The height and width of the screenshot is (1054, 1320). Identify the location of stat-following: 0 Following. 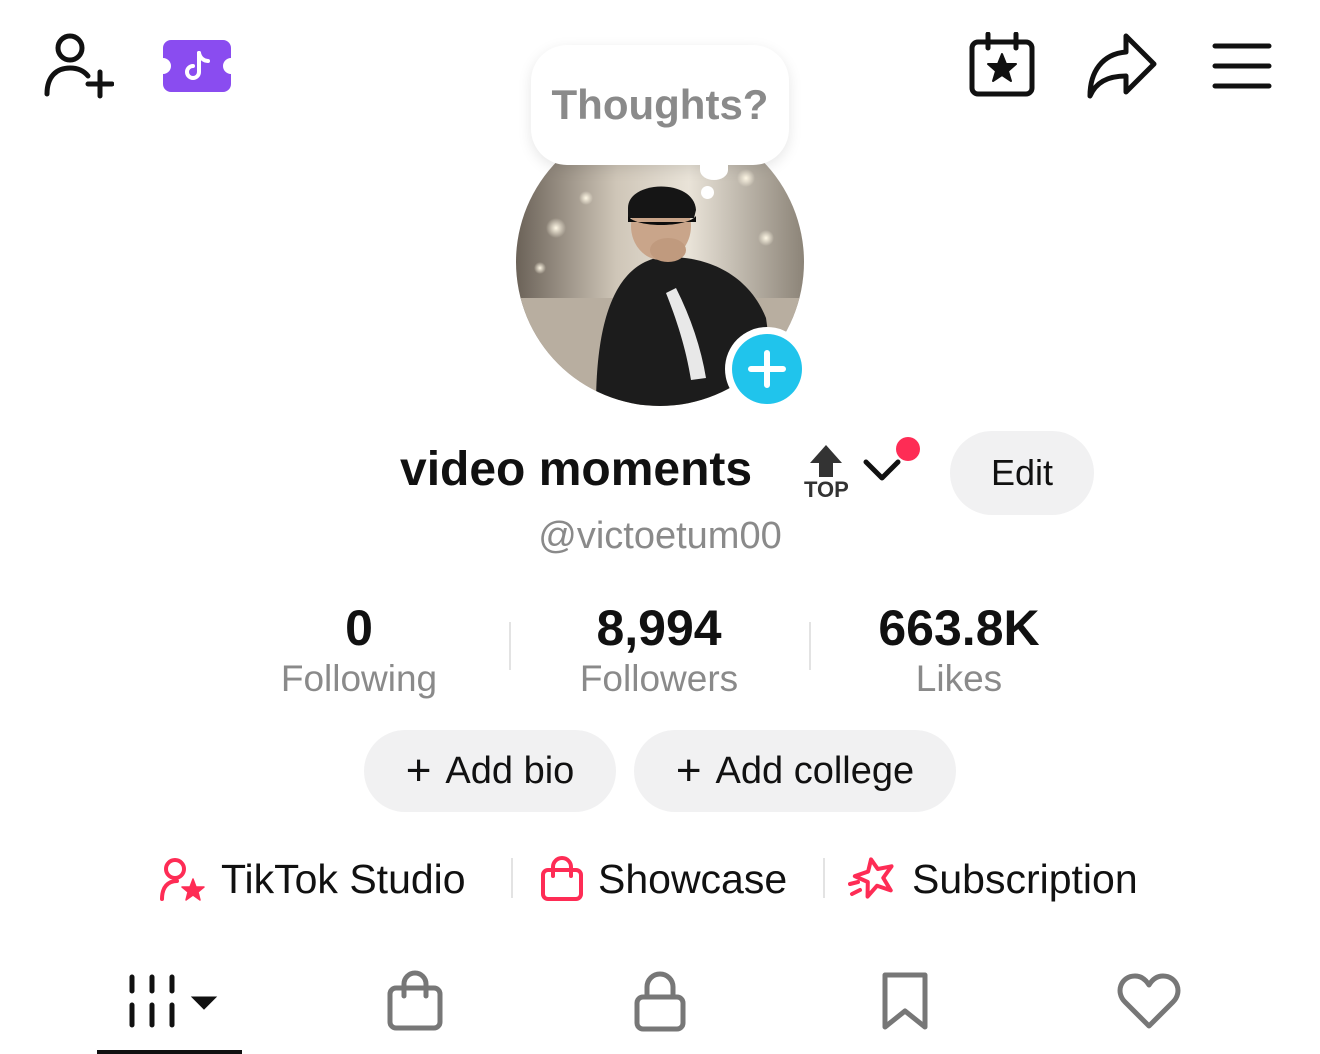
(359, 651).